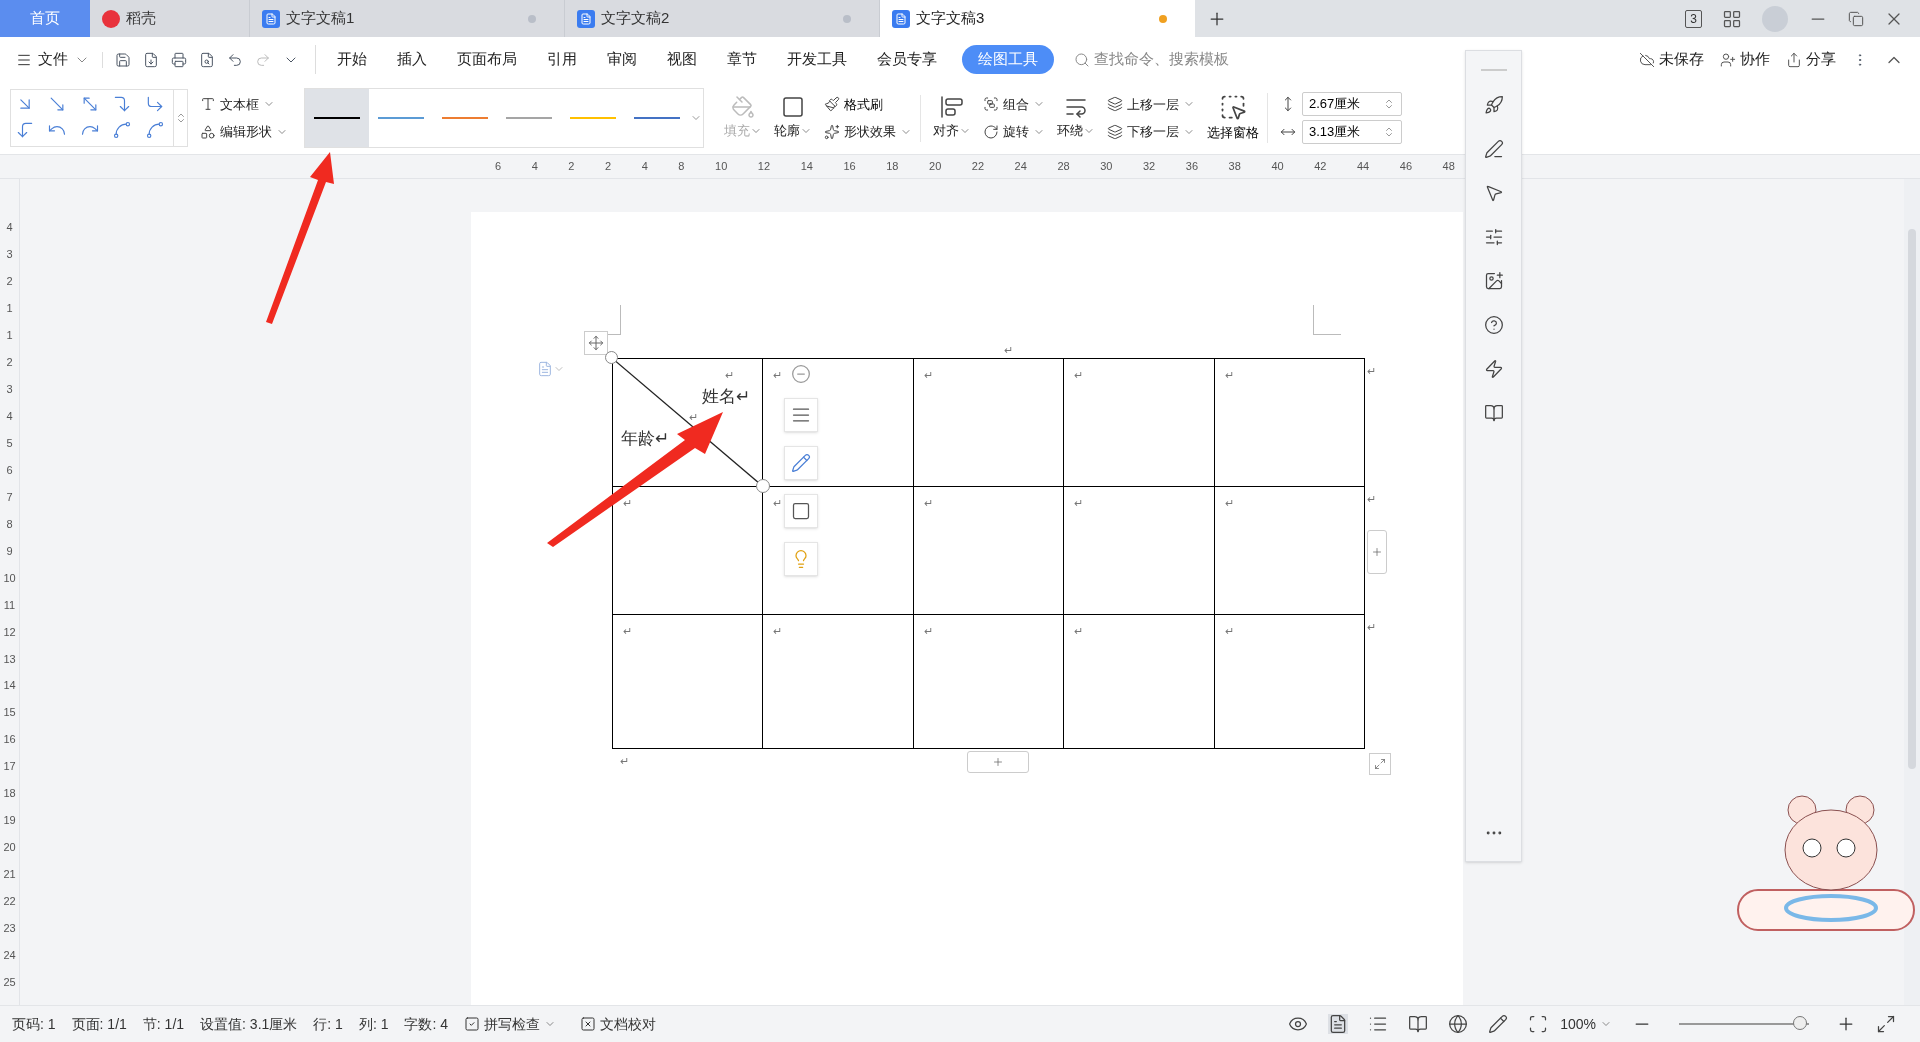 This screenshot has height=1042, width=1920. I want to click on proofread-button: 文档校对, so click(618, 1024).